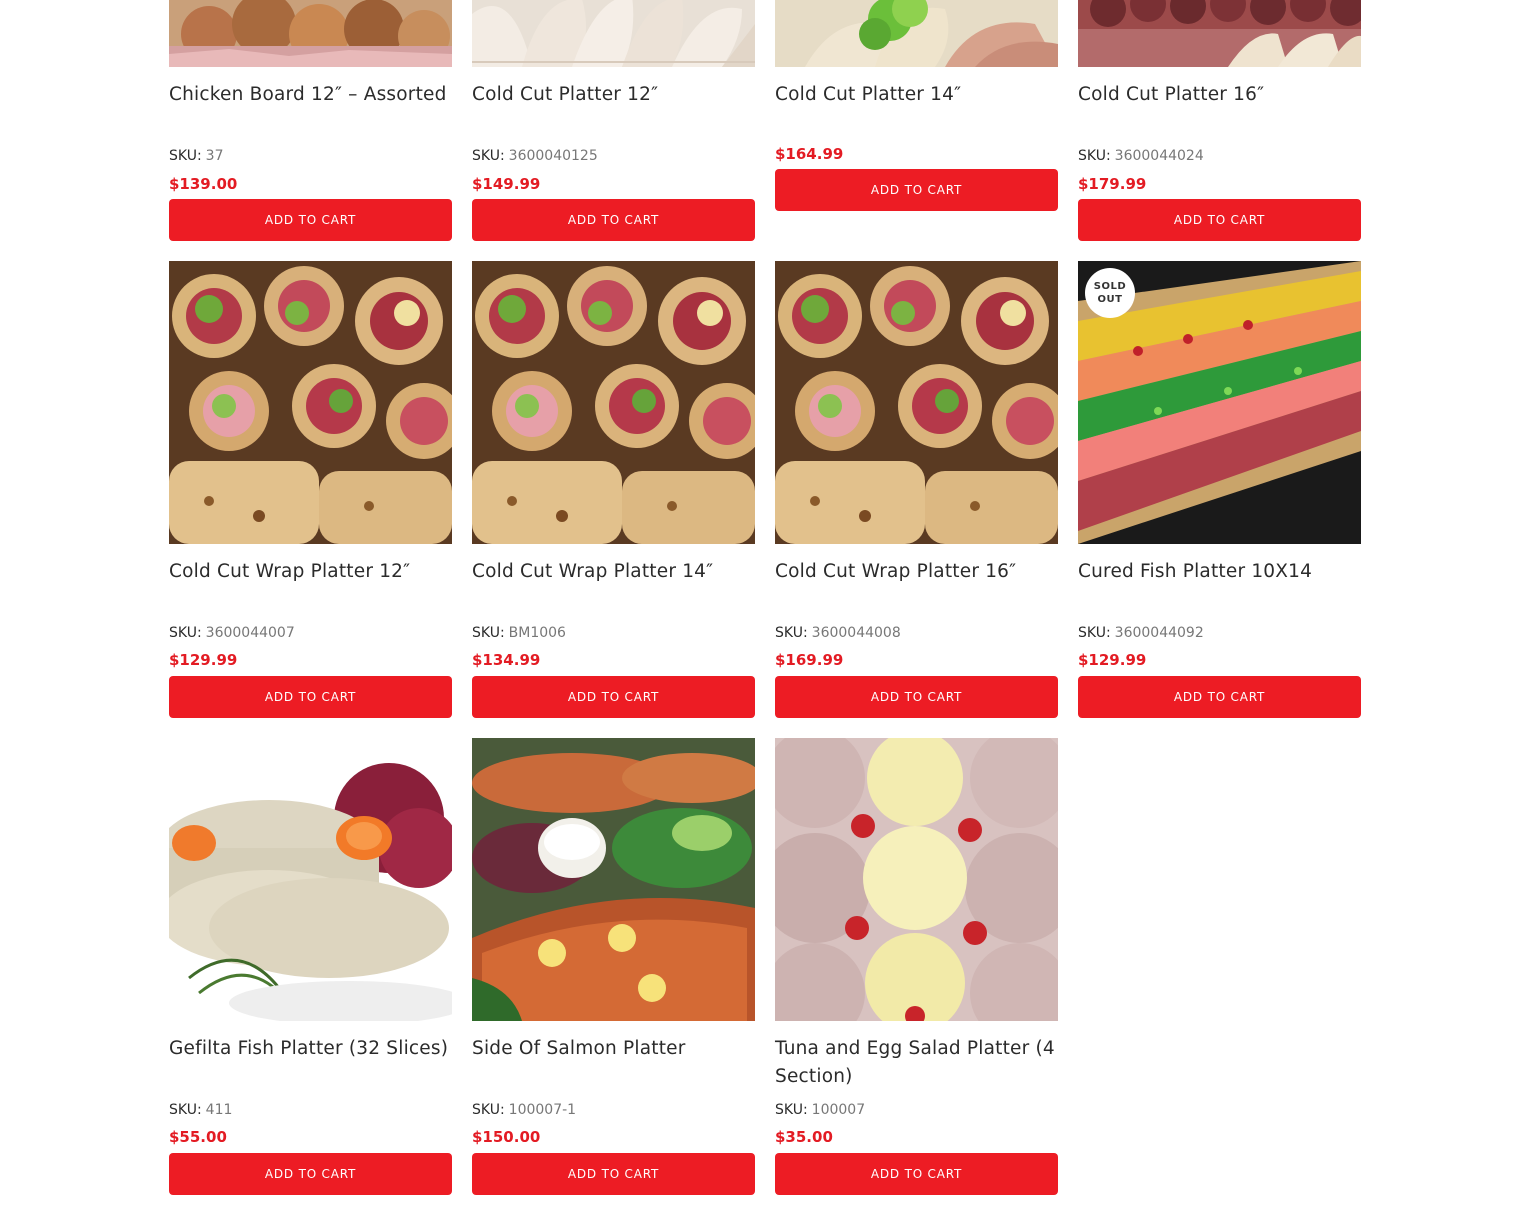 The width and height of the screenshot is (1530, 1215). What do you see at coordinates (219, 1110) in the screenshot?
I see `sku-value: 411` at bounding box center [219, 1110].